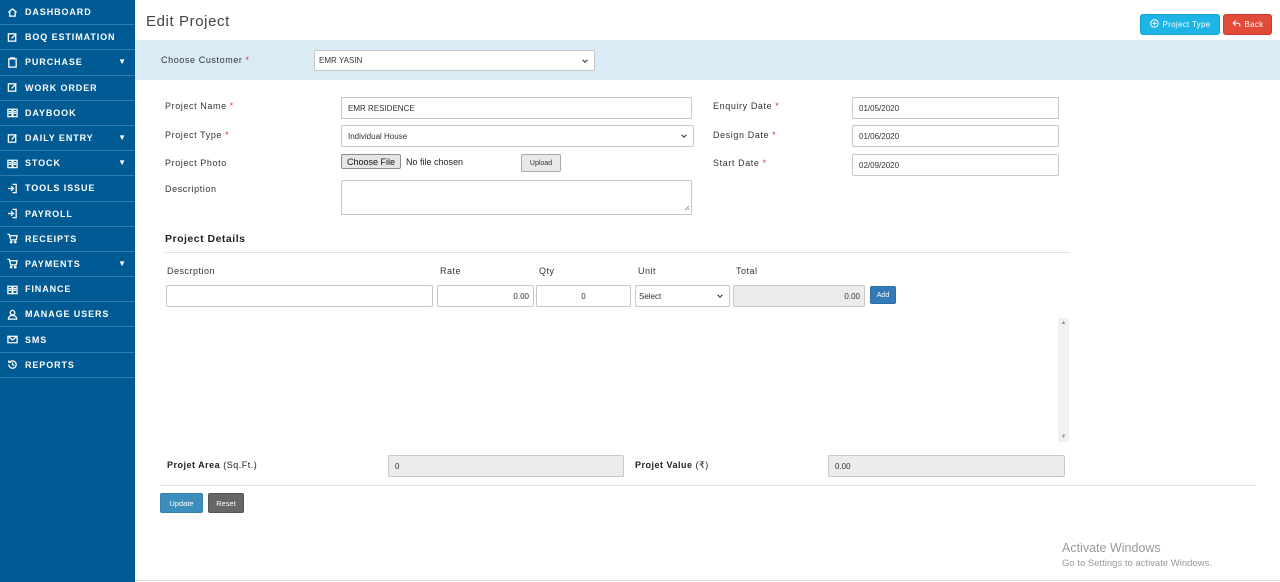 The width and height of the screenshot is (1280, 582). What do you see at coordinates (740, 163) in the screenshot?
I see `start-date-label: Start Date *` at bounding box center [740, 163].